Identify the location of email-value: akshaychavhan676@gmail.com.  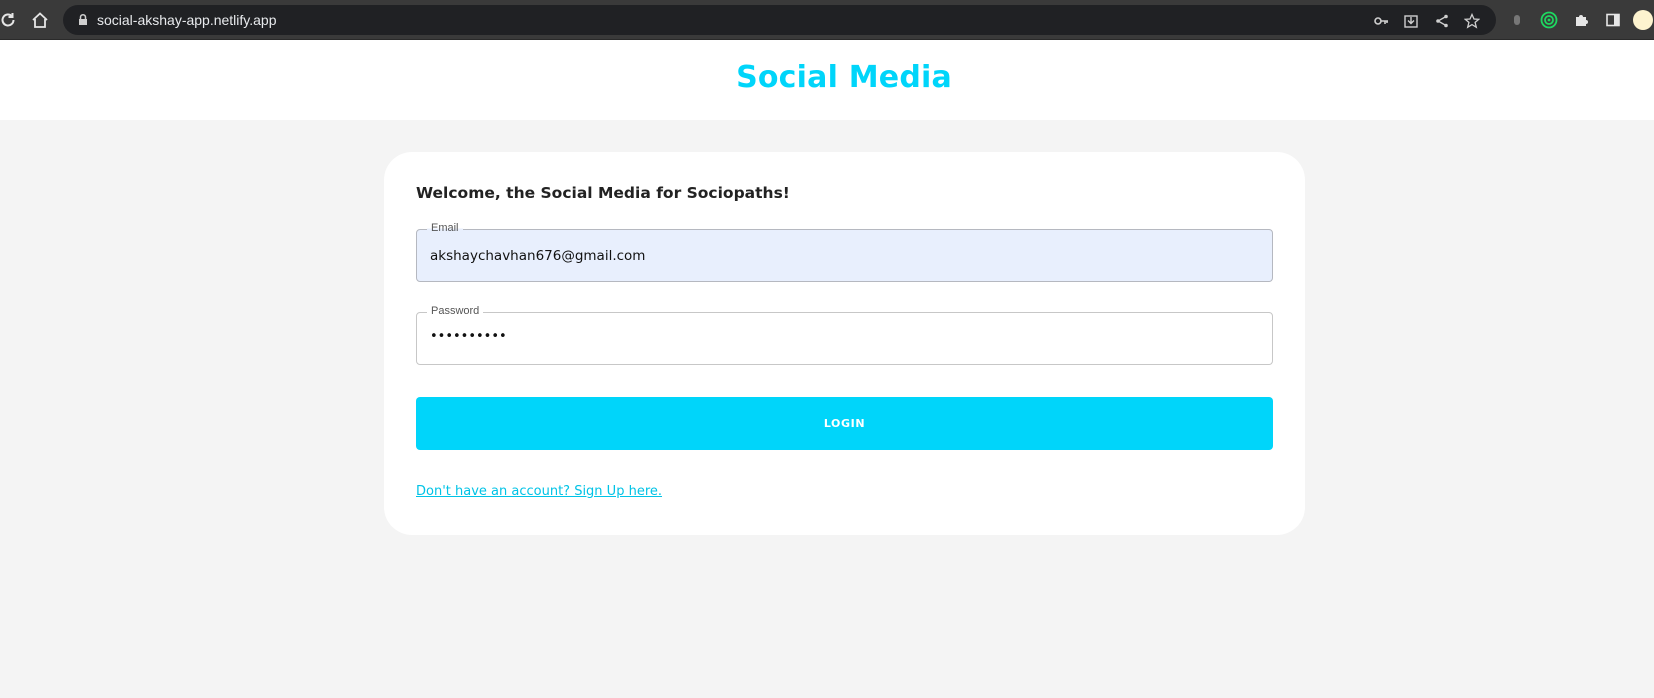
(537, 256).